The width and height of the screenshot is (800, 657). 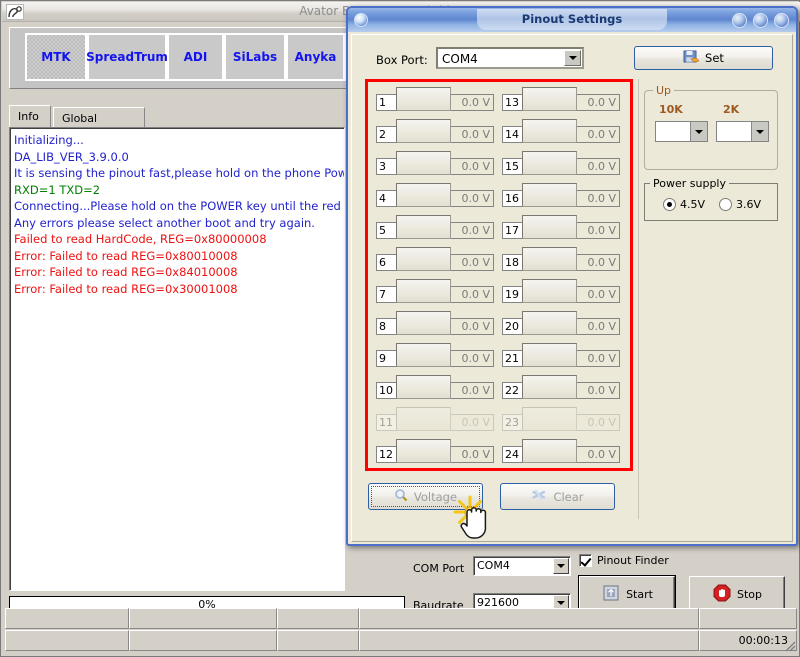 I want to click on pin-row: 1 0.0 V, so click(x=435, y=99).